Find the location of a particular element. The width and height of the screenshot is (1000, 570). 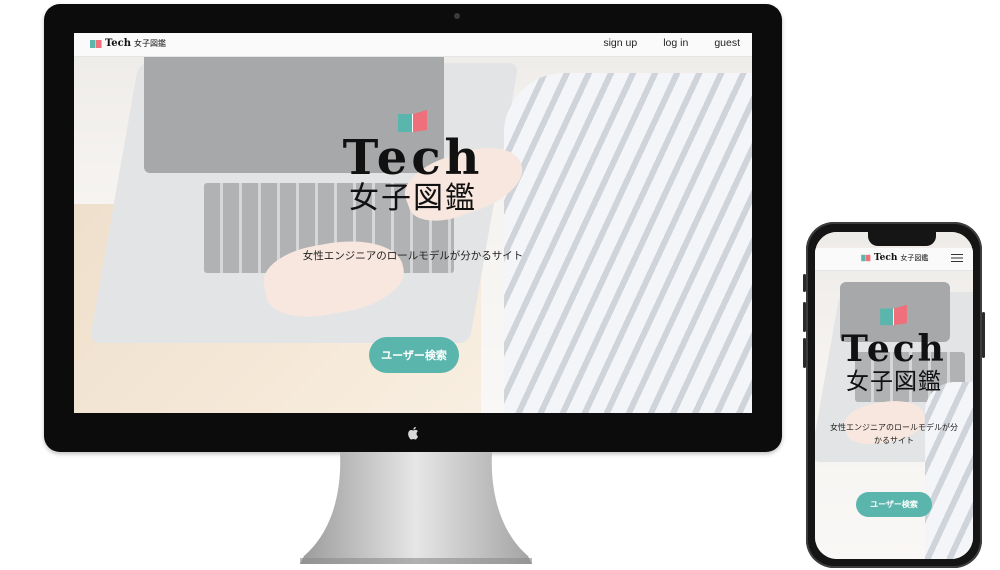

header-nav: sign up log in guest is located at coordinates (671, 43).